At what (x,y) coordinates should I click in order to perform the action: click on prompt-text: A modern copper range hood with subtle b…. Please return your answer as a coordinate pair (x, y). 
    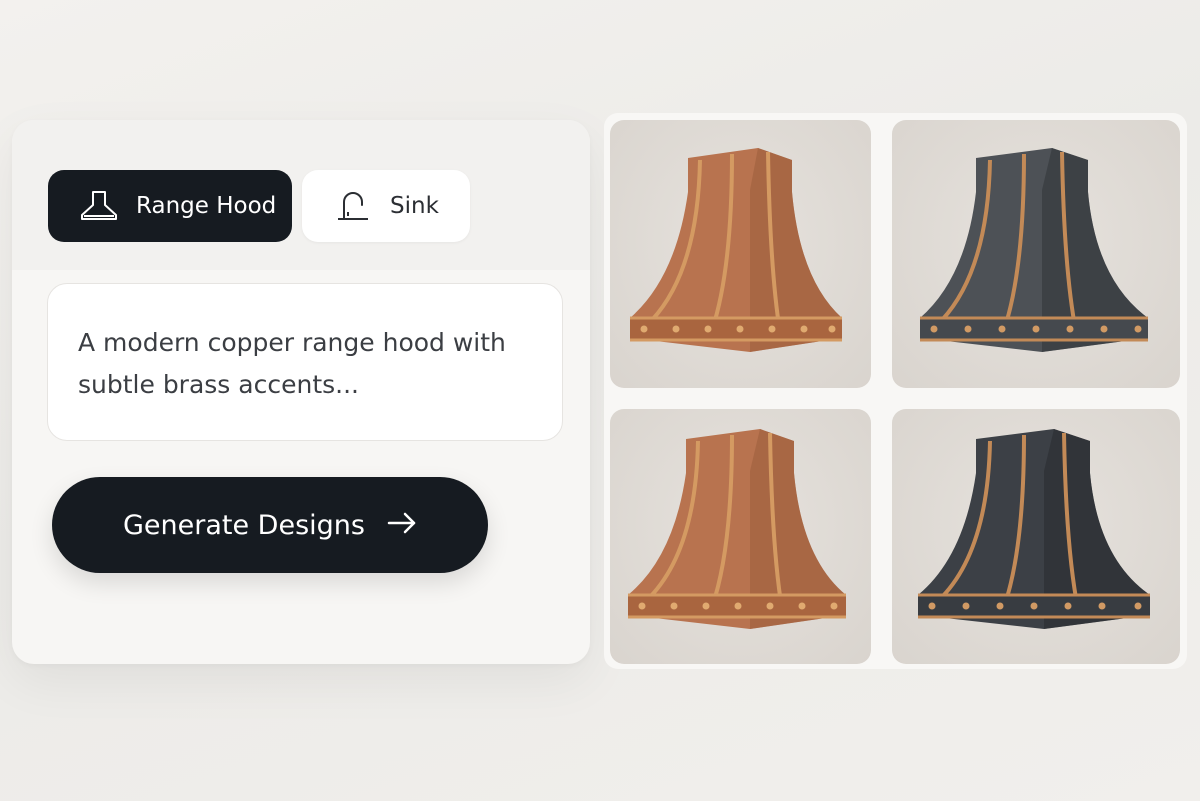
    Looking at the image, I should click on (292, 363).